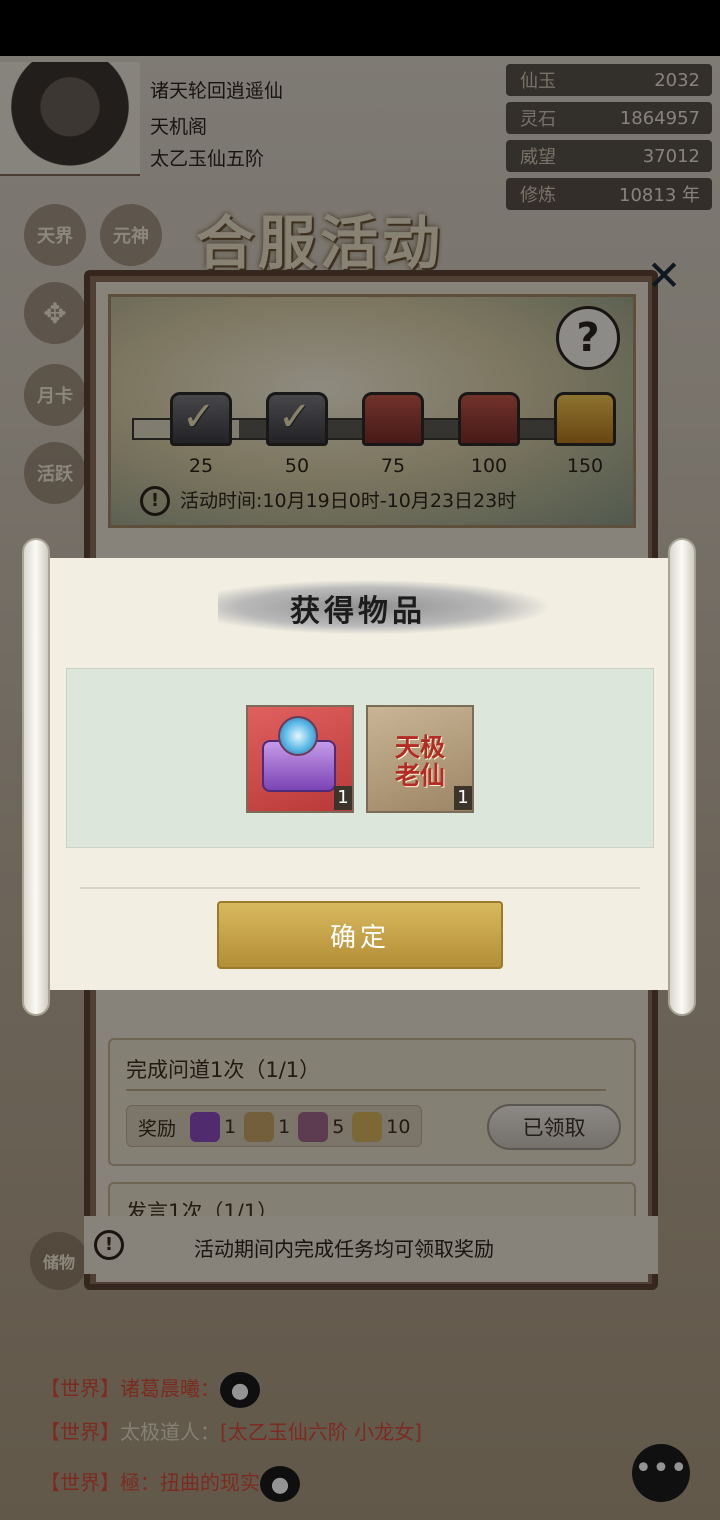 The image size is (720, 1520). What do you see at coordinates (36, 777) in the screenshot?
I see `scroll-roll-left` at bounding box center [36, 777].